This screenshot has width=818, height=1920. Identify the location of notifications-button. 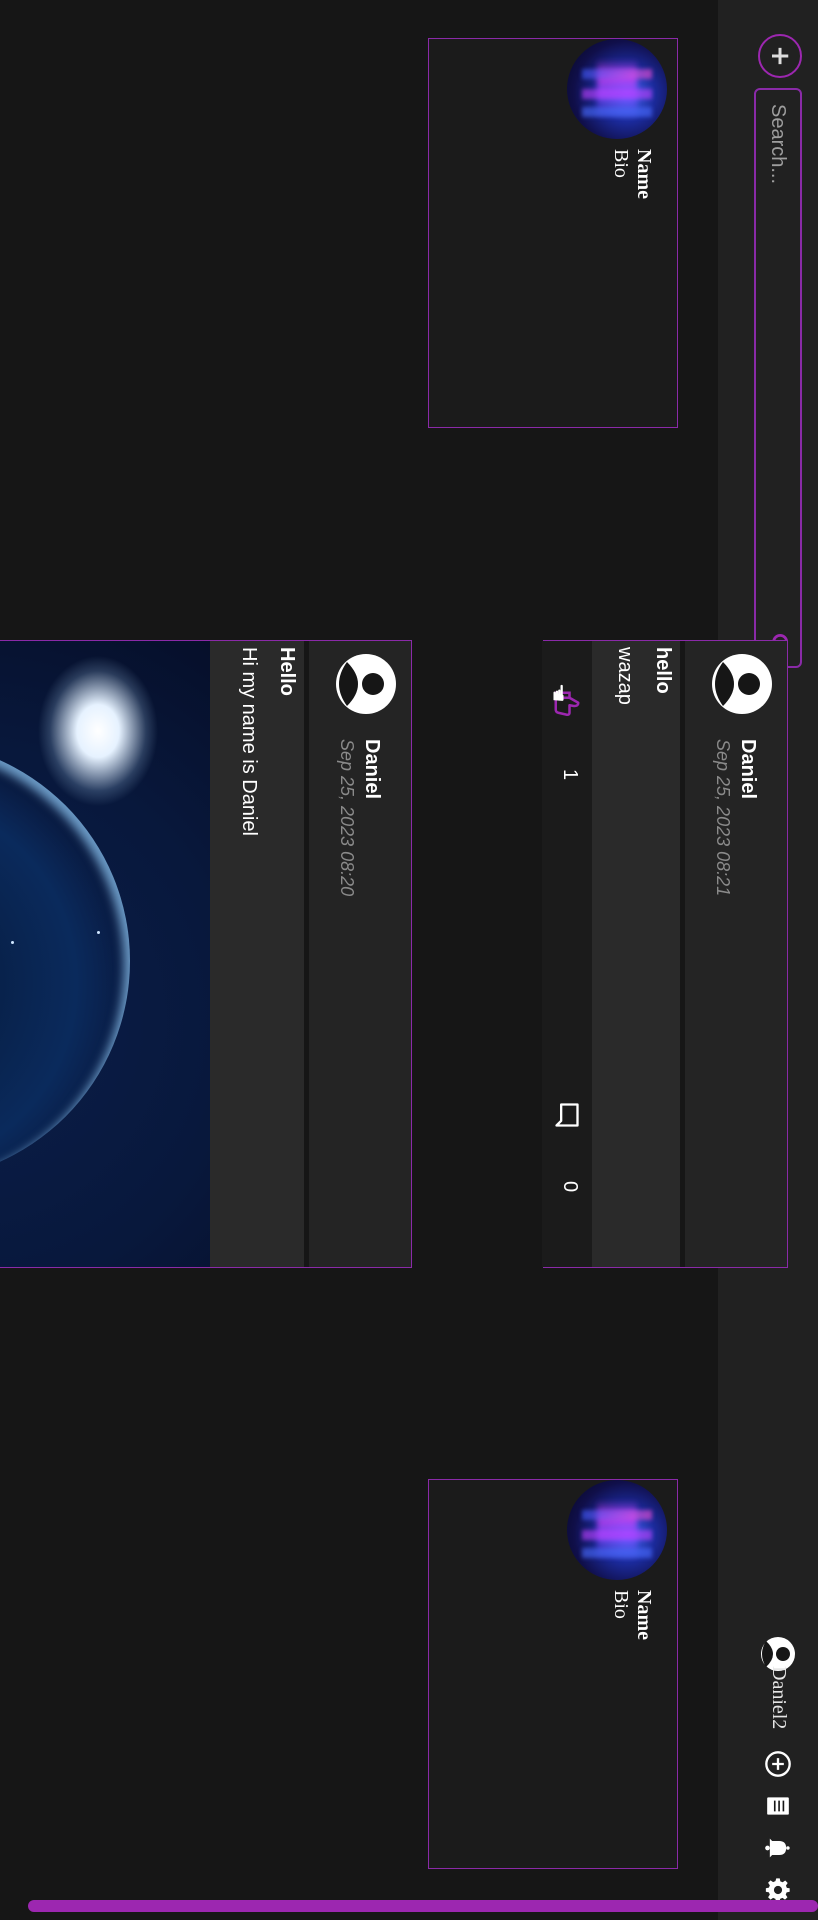
(778, 1848).